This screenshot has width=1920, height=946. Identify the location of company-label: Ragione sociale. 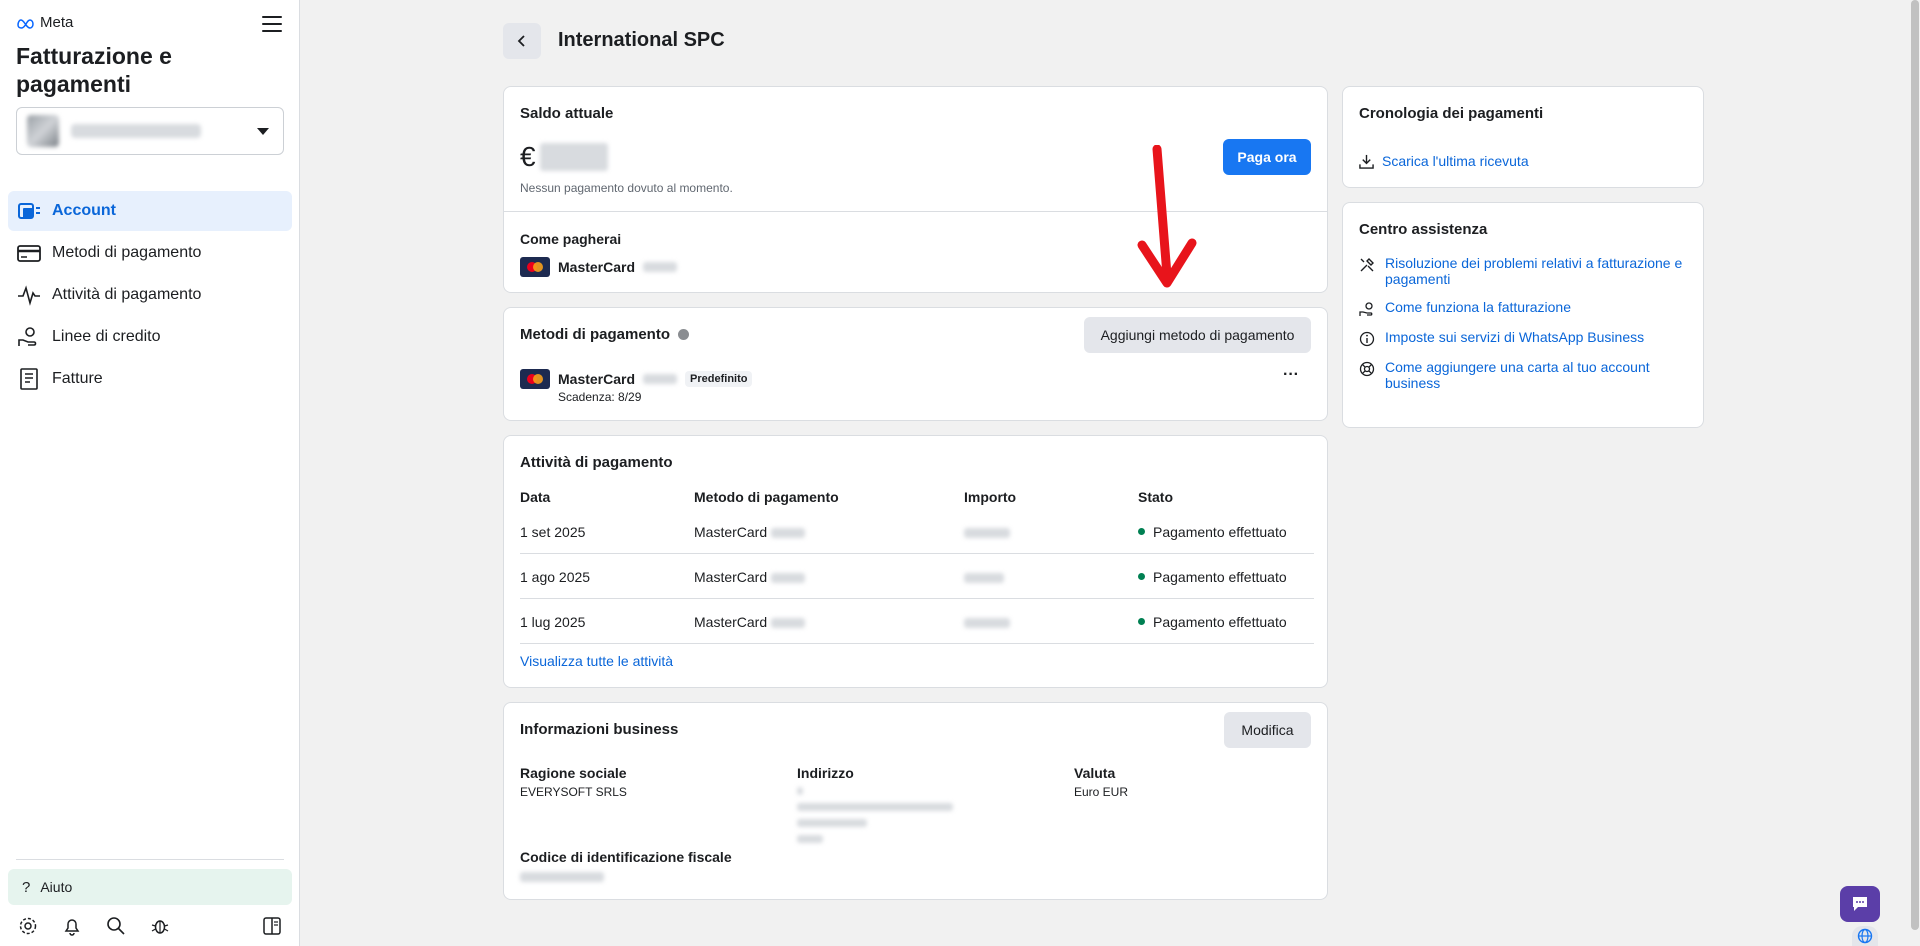
(573, 773).